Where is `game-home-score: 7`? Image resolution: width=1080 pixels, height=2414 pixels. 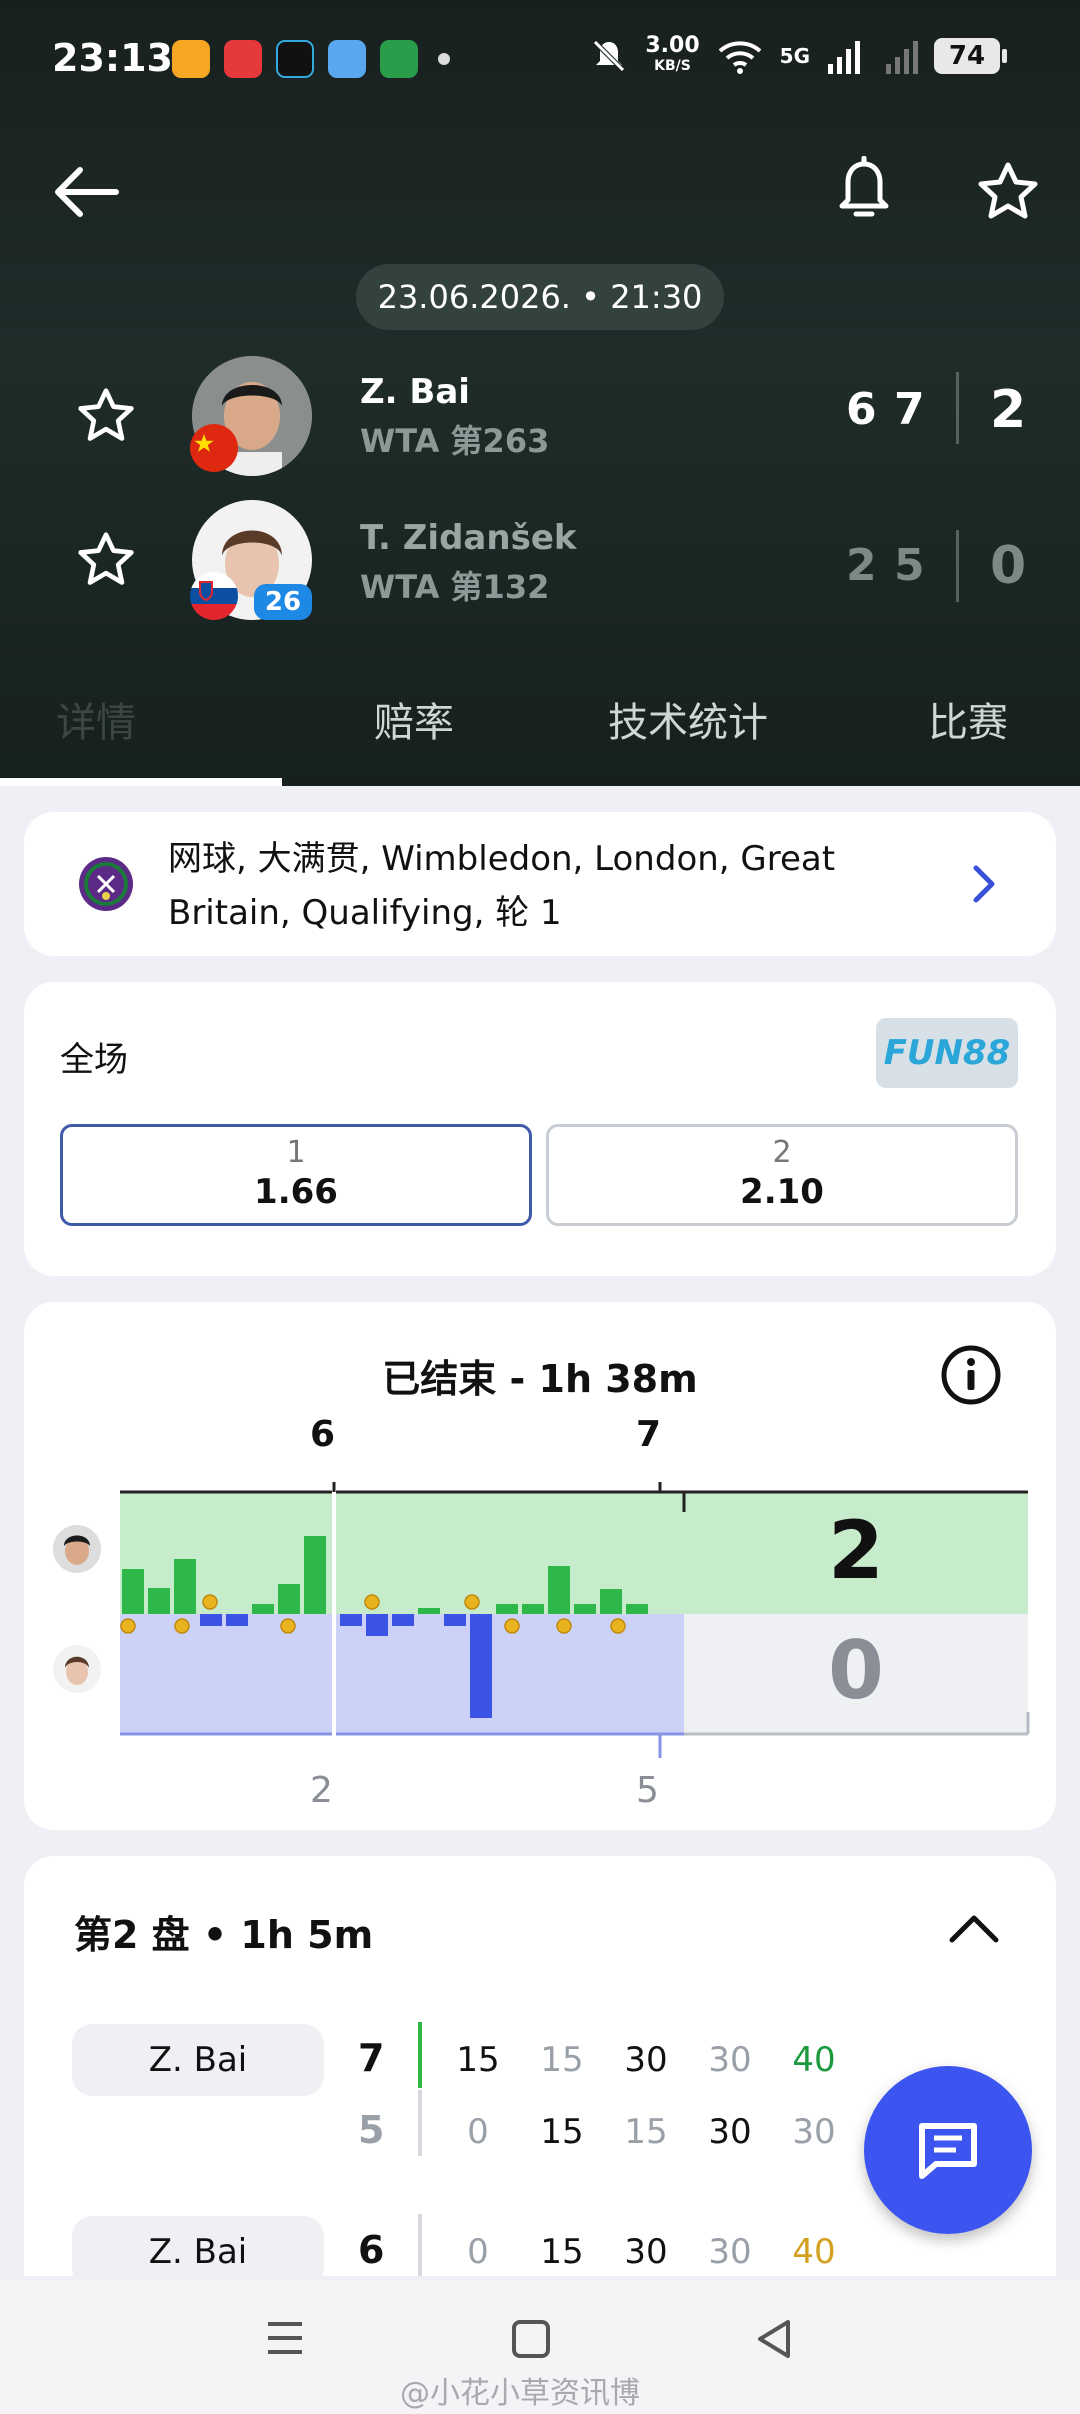
game-home-score: 7 is located at coordinates (371, 2058).